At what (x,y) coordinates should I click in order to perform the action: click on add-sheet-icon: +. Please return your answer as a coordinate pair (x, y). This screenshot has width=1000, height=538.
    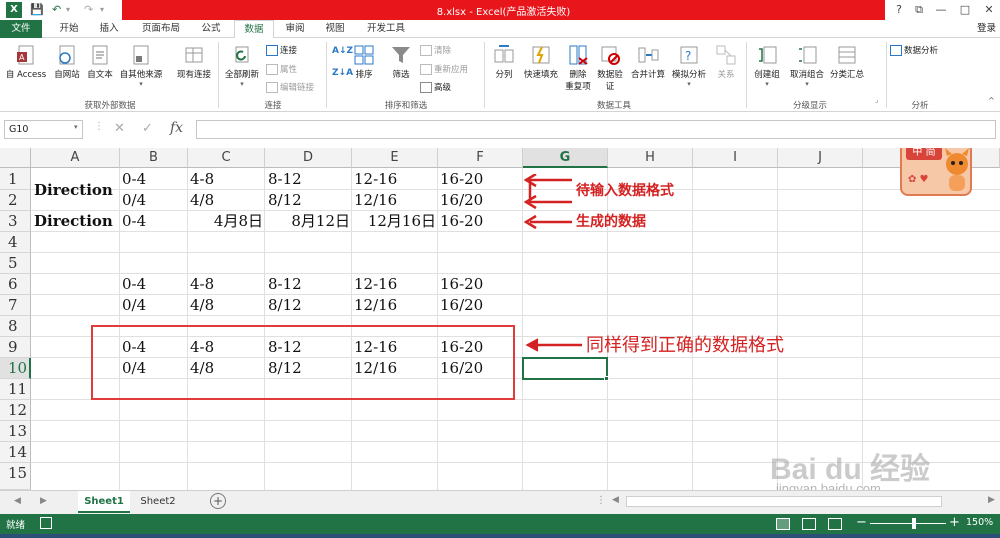
    Looking at the image, I should click on (218, 501).